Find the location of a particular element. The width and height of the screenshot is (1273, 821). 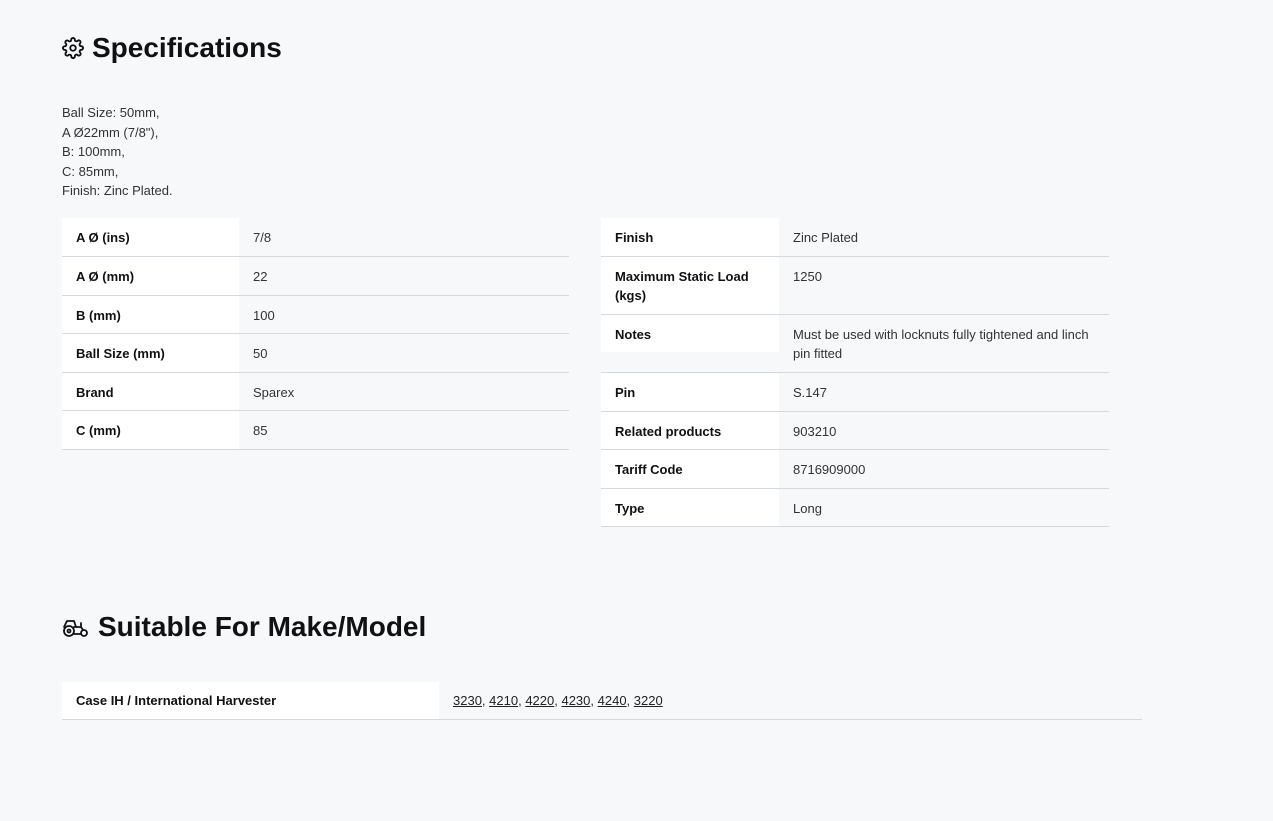

spec-key: Related products is located at coordinates (690, 430).